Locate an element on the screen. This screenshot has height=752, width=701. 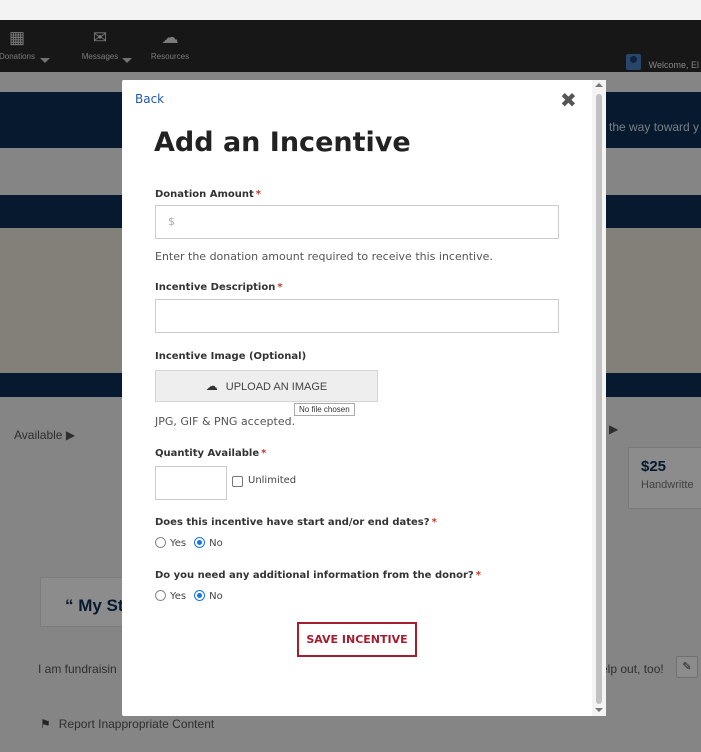
modal-scrollbar is located at coordinates (599, 398).